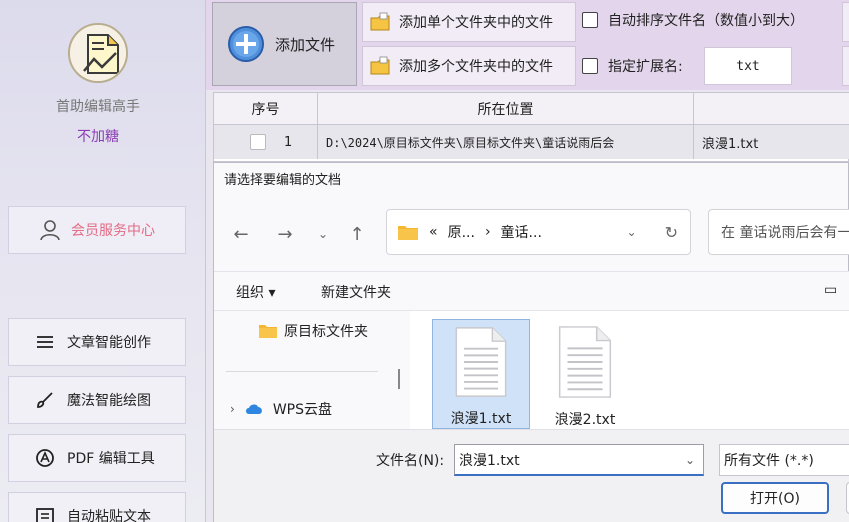 The height and width of the screenshot is (522, 849). I want to click on specify-ext-option: 指定扩展名:, so click(632, 66).